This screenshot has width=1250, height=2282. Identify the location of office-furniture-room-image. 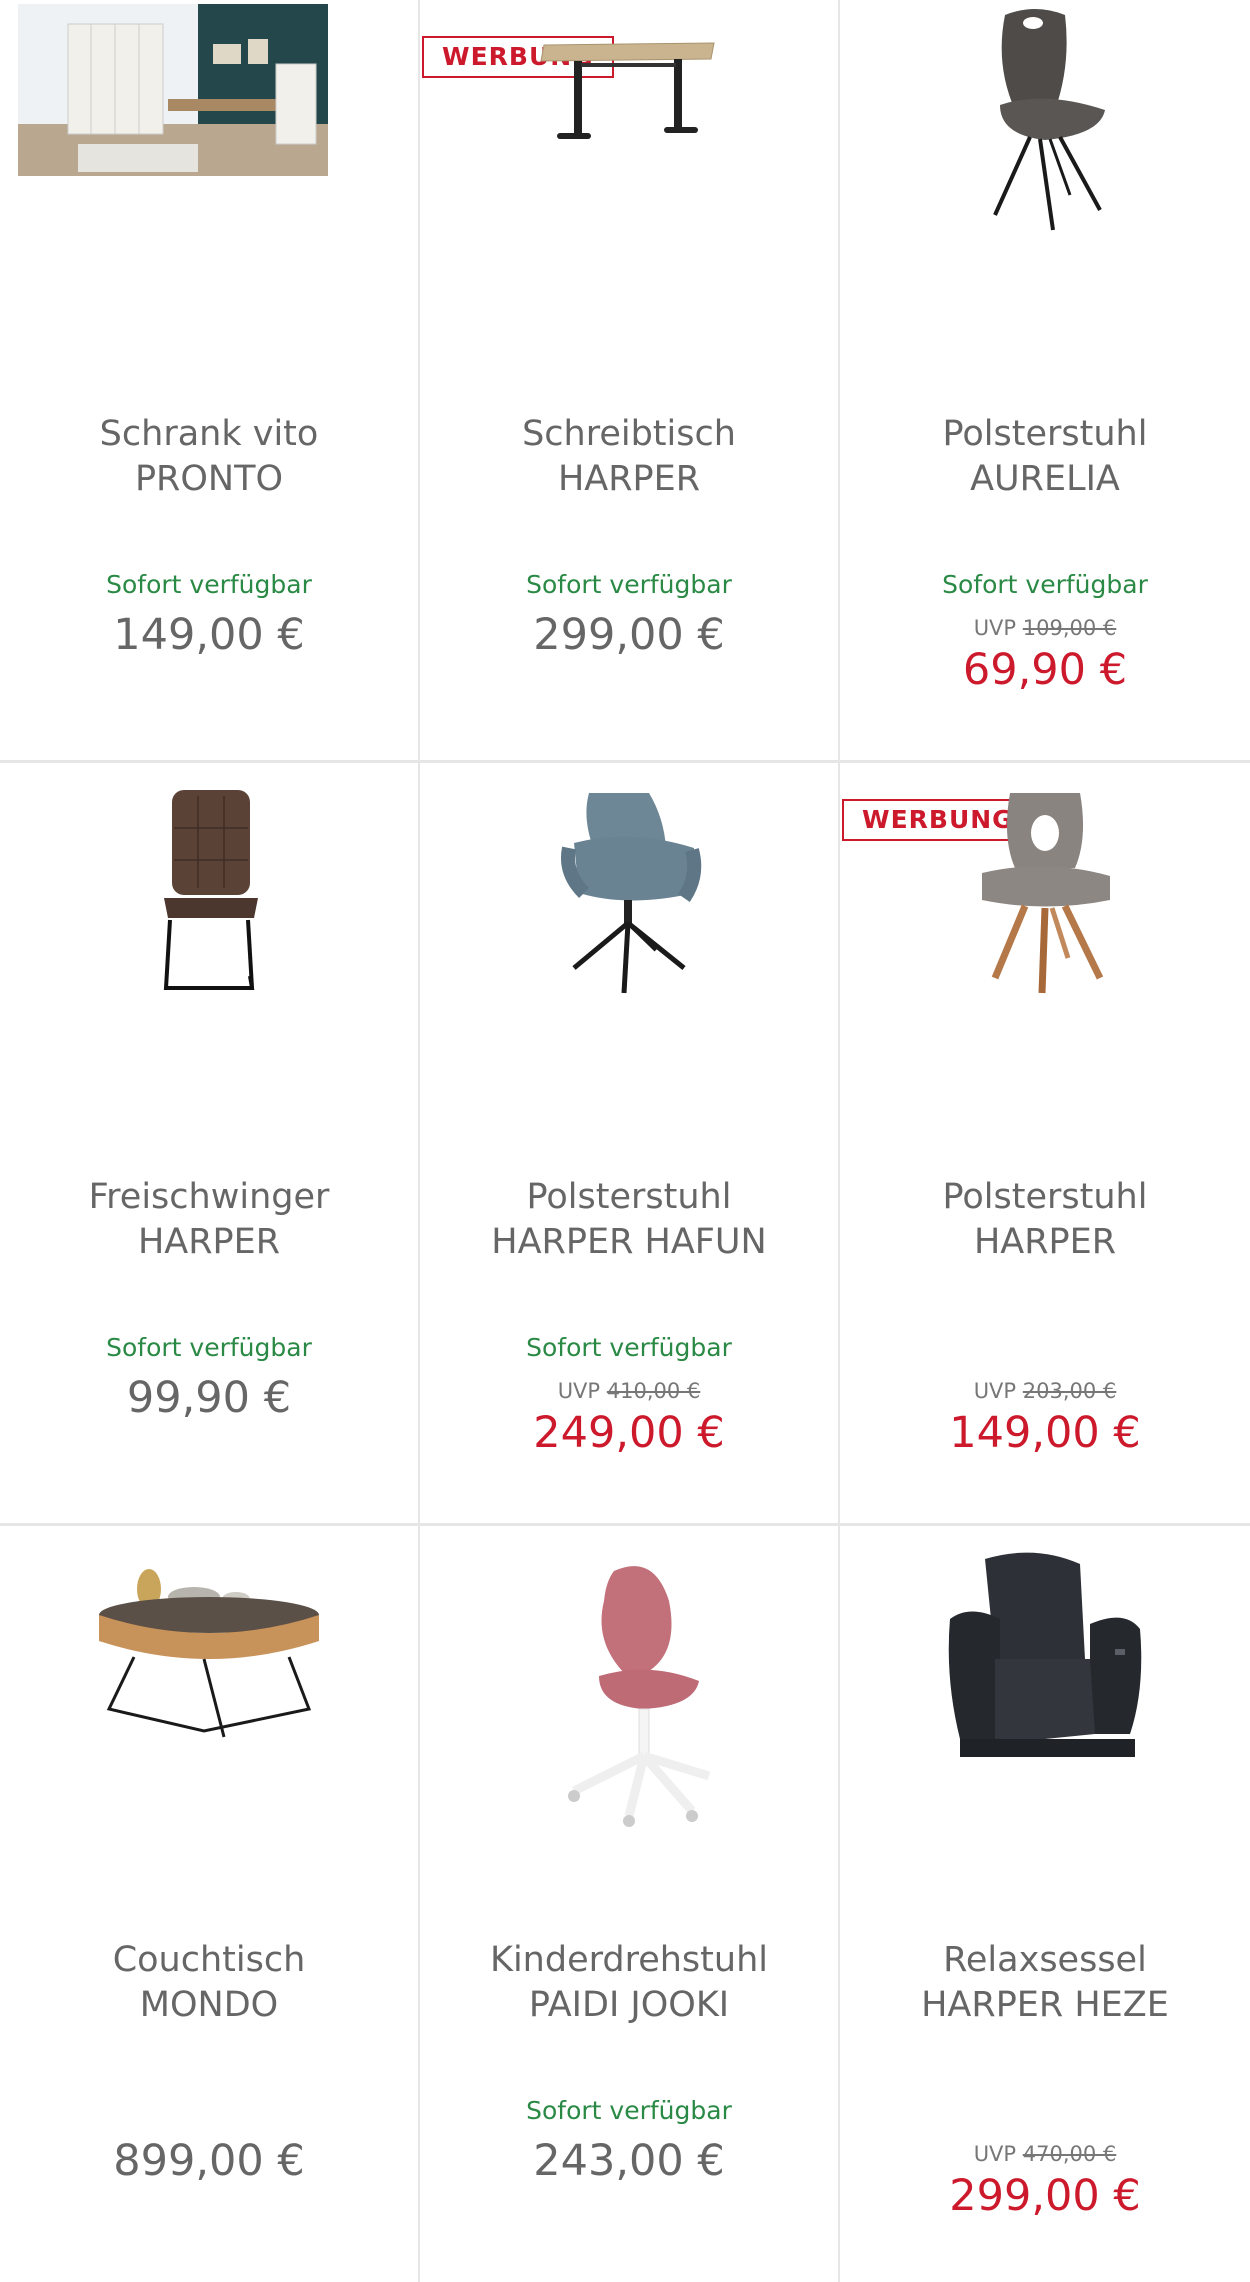
(209, 190).